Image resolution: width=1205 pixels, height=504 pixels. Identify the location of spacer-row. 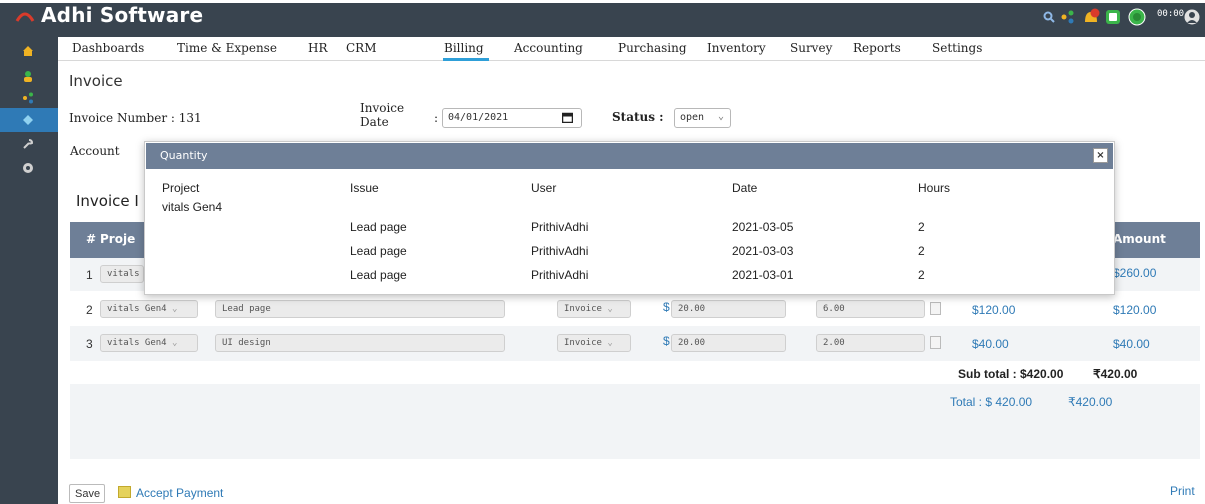
(635, 439).